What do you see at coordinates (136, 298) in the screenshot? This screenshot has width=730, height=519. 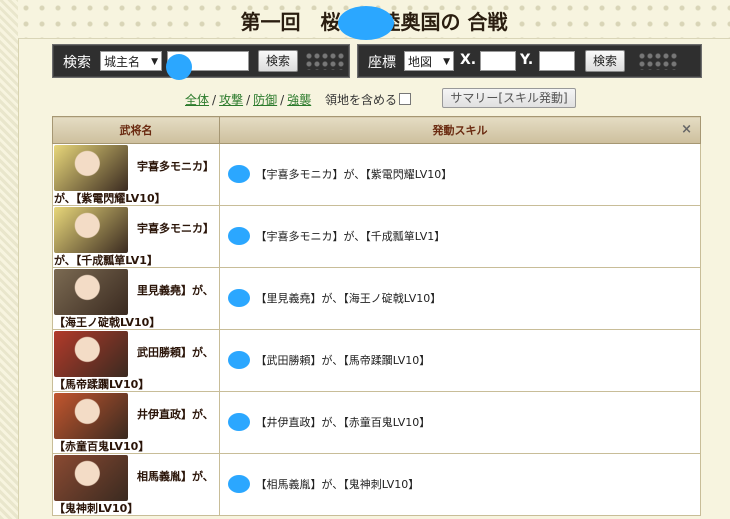 I see `general-cell: 里見義堯】が、【海王ノ碇戟LV10】` at bounding box center [136, 298].